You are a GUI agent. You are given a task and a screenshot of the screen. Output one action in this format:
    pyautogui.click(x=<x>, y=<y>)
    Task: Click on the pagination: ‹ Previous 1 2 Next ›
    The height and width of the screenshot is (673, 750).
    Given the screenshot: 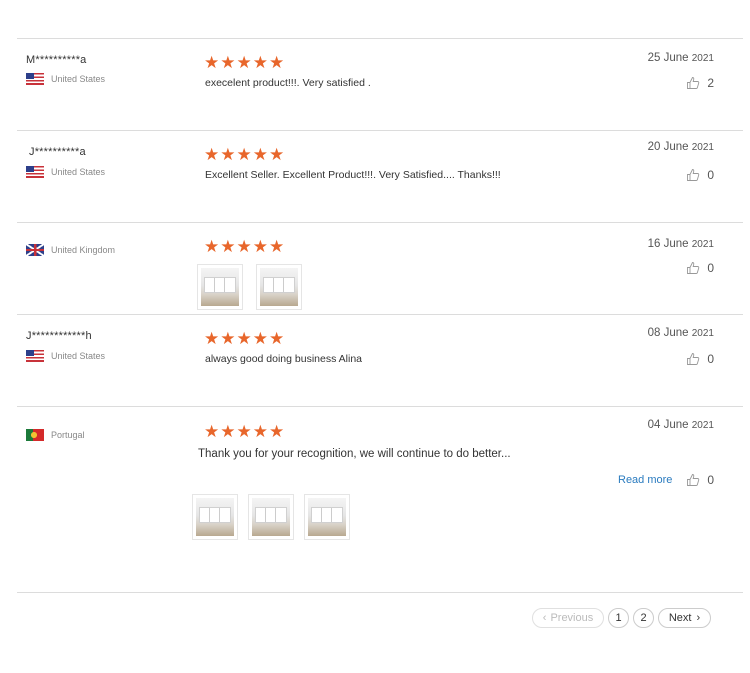 What is the action you would take?
    pyautogui.click(x=621, y=618)
    